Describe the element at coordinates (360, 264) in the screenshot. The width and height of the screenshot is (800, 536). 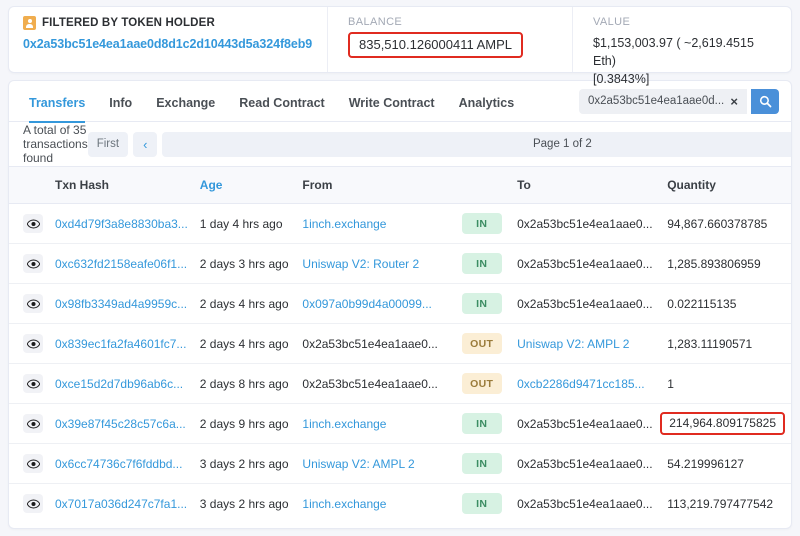
I see `from-address: Uniswap V2: Router 2` at that location.